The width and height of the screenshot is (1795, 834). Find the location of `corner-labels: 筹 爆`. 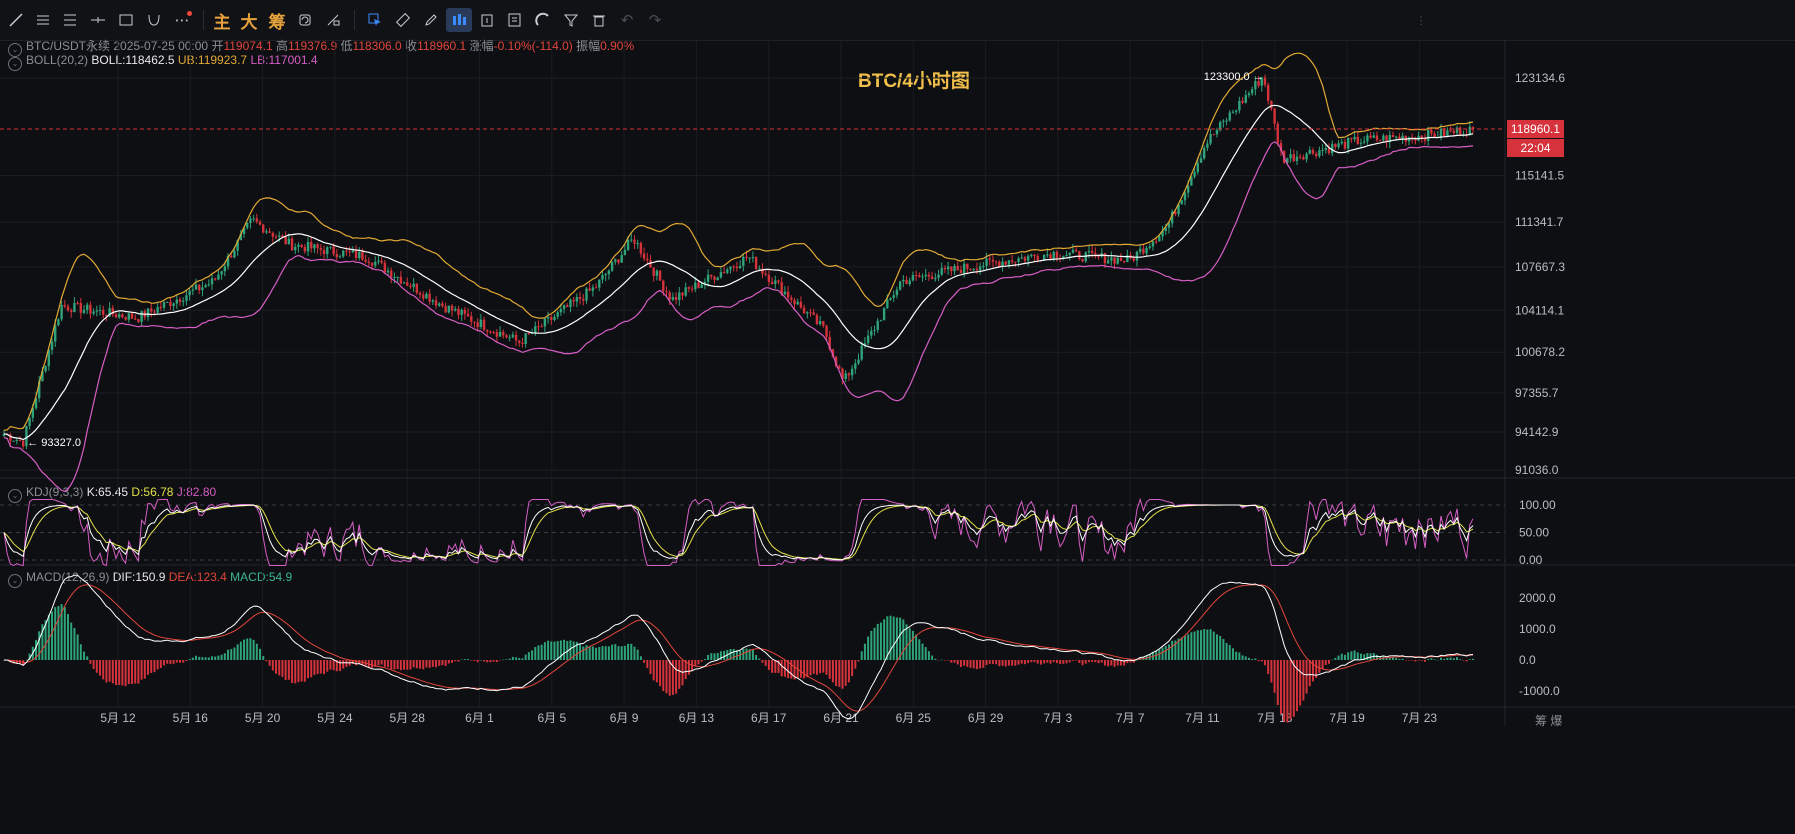

corner-labels: 筹 爆 is located at coordinates (1548, 720).